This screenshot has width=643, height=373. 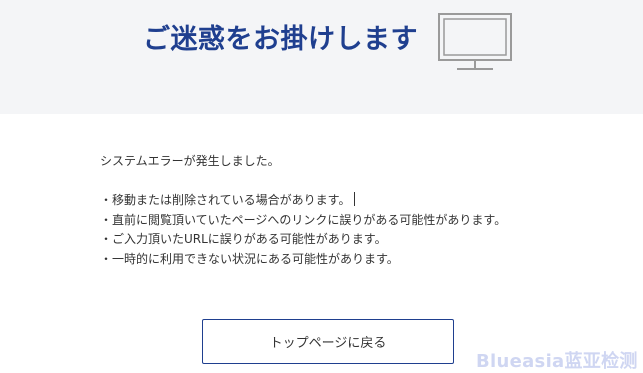 What do you see at coordinates (249, 258) in the screenshot?
I see `reason-item: ・一時的に利用できない状況にある可能性があります。` at bounding box center [249, 258].